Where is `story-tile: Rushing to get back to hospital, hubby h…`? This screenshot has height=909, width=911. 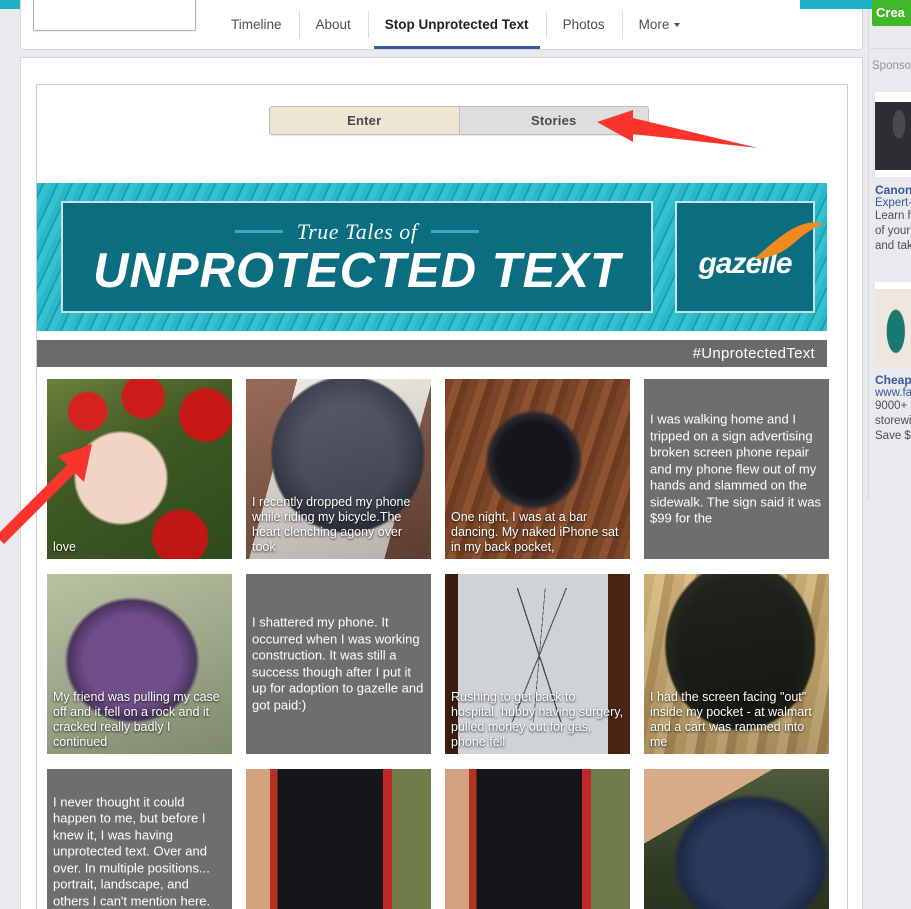
story-tile: Rushing to get back to hospital, hubby h… is located at coordinates (537, 664).